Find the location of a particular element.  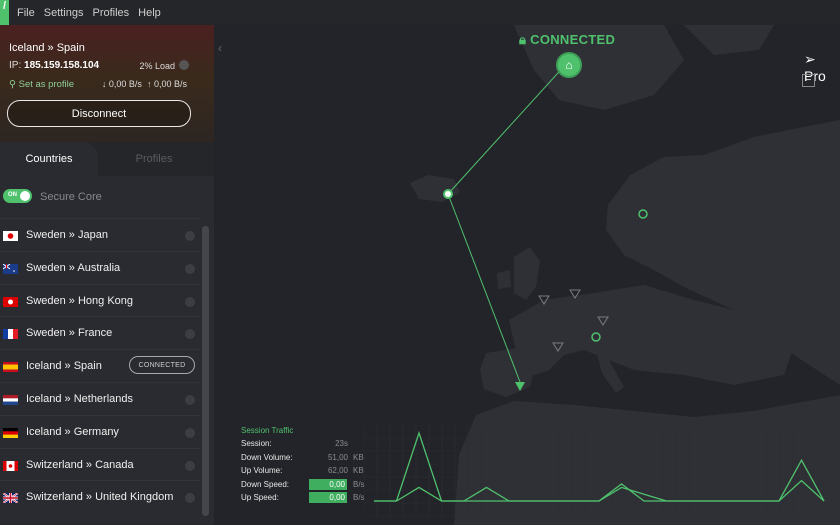

server-name: Iceland » Netherlands is located at coordinates (80, 398).